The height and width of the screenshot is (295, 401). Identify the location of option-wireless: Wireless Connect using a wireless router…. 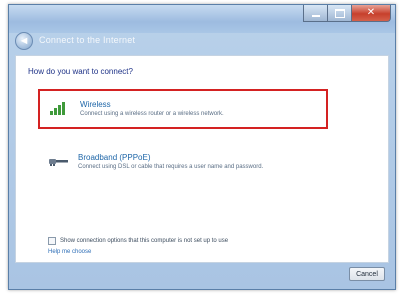
(183, 109).